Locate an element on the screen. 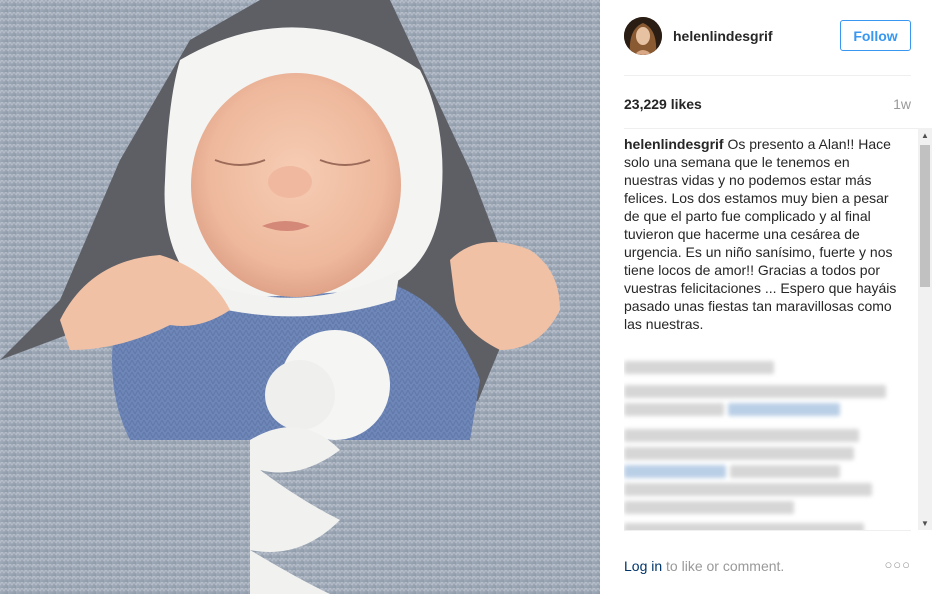  comments-scrollbar: ▲ ▼ is located at coordinates (925, 329).